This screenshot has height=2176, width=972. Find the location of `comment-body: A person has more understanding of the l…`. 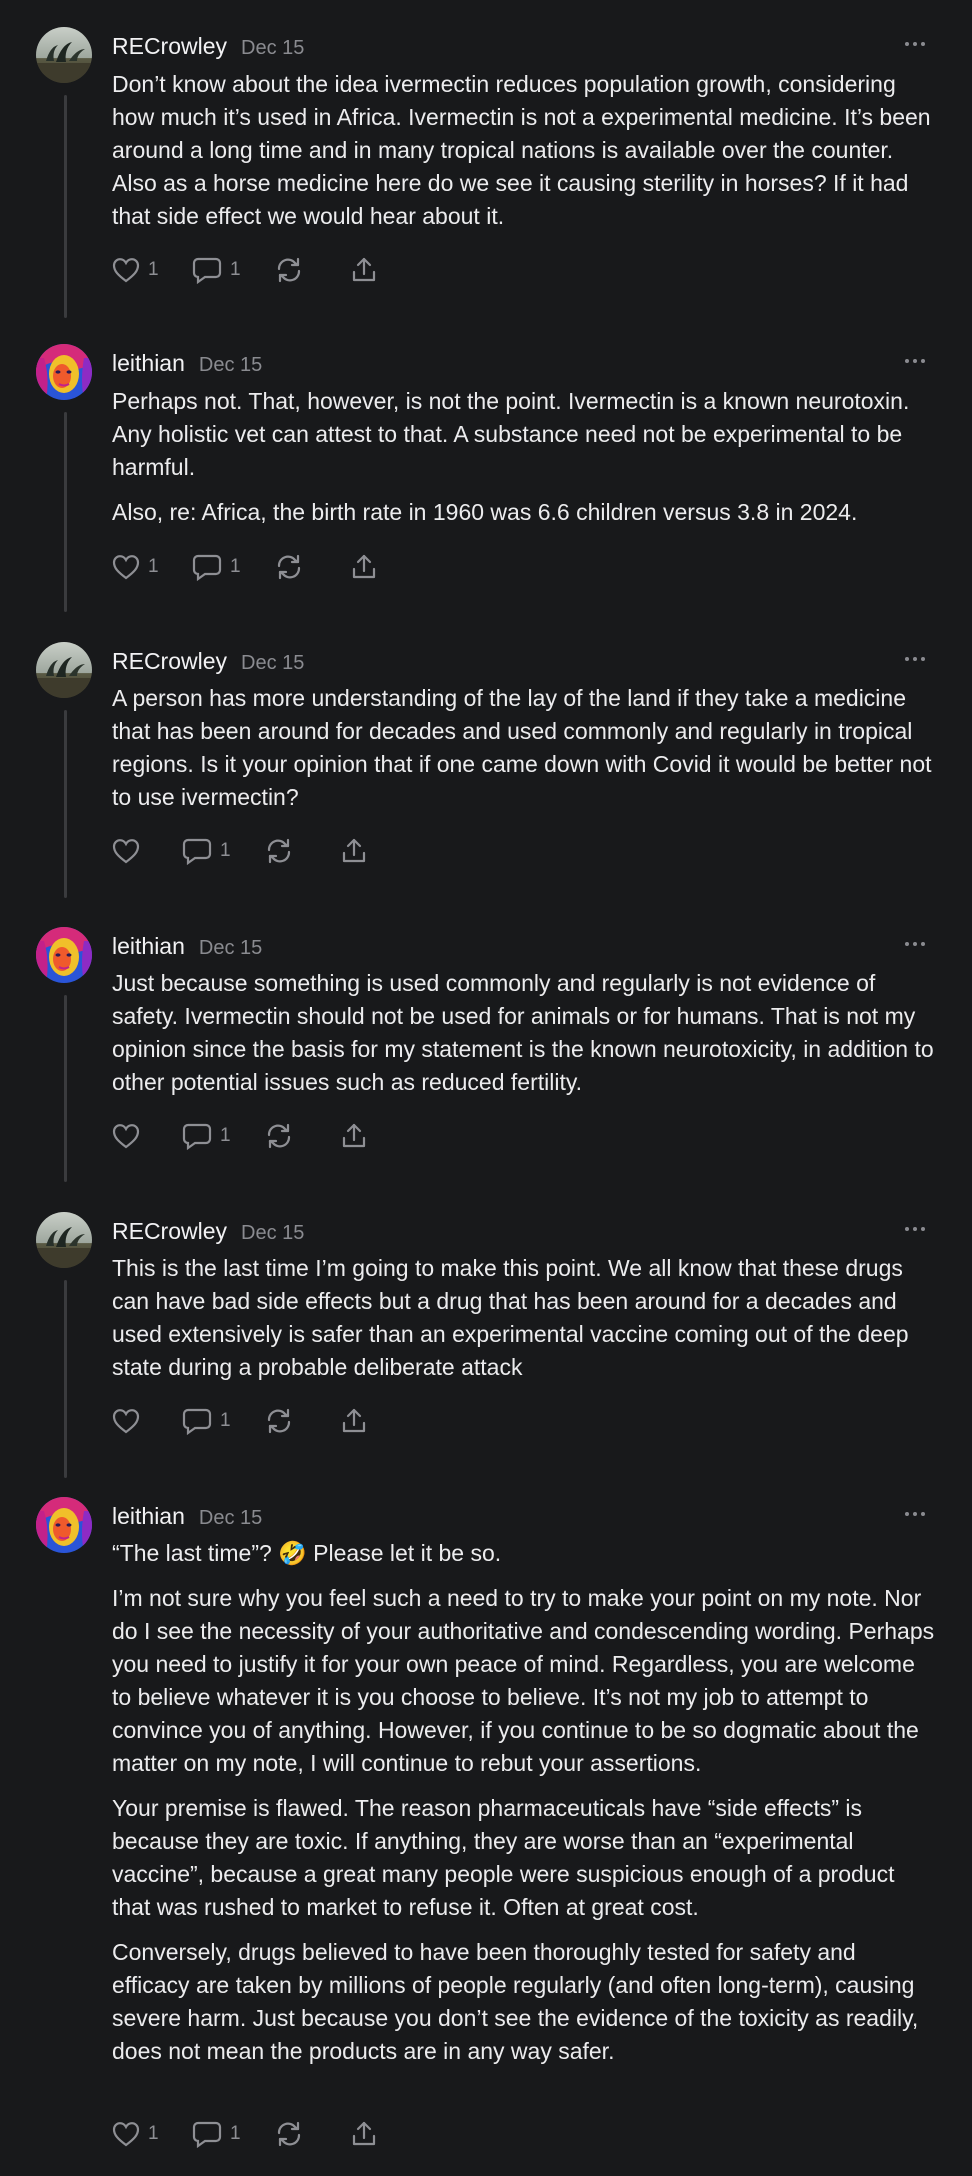

comment-body: A person has more understanding of the l… is located at coordinates (525, 754).